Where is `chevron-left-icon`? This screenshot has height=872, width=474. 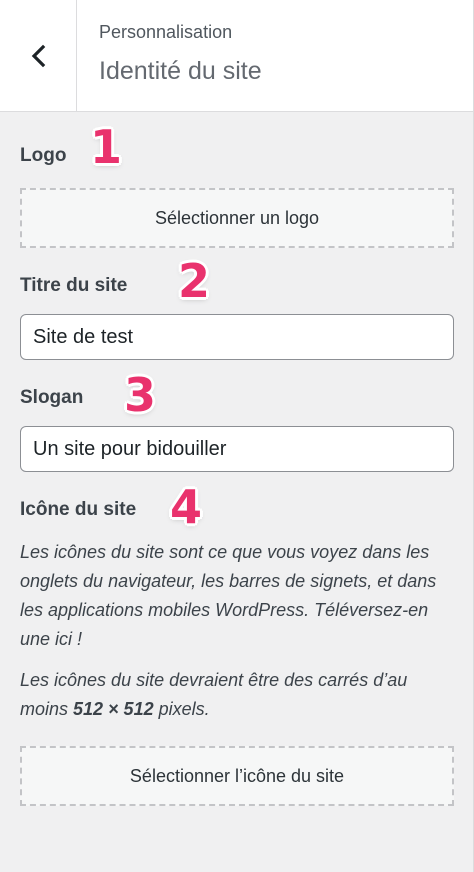
chevron-left-icon is located at coordinates (38, 55).